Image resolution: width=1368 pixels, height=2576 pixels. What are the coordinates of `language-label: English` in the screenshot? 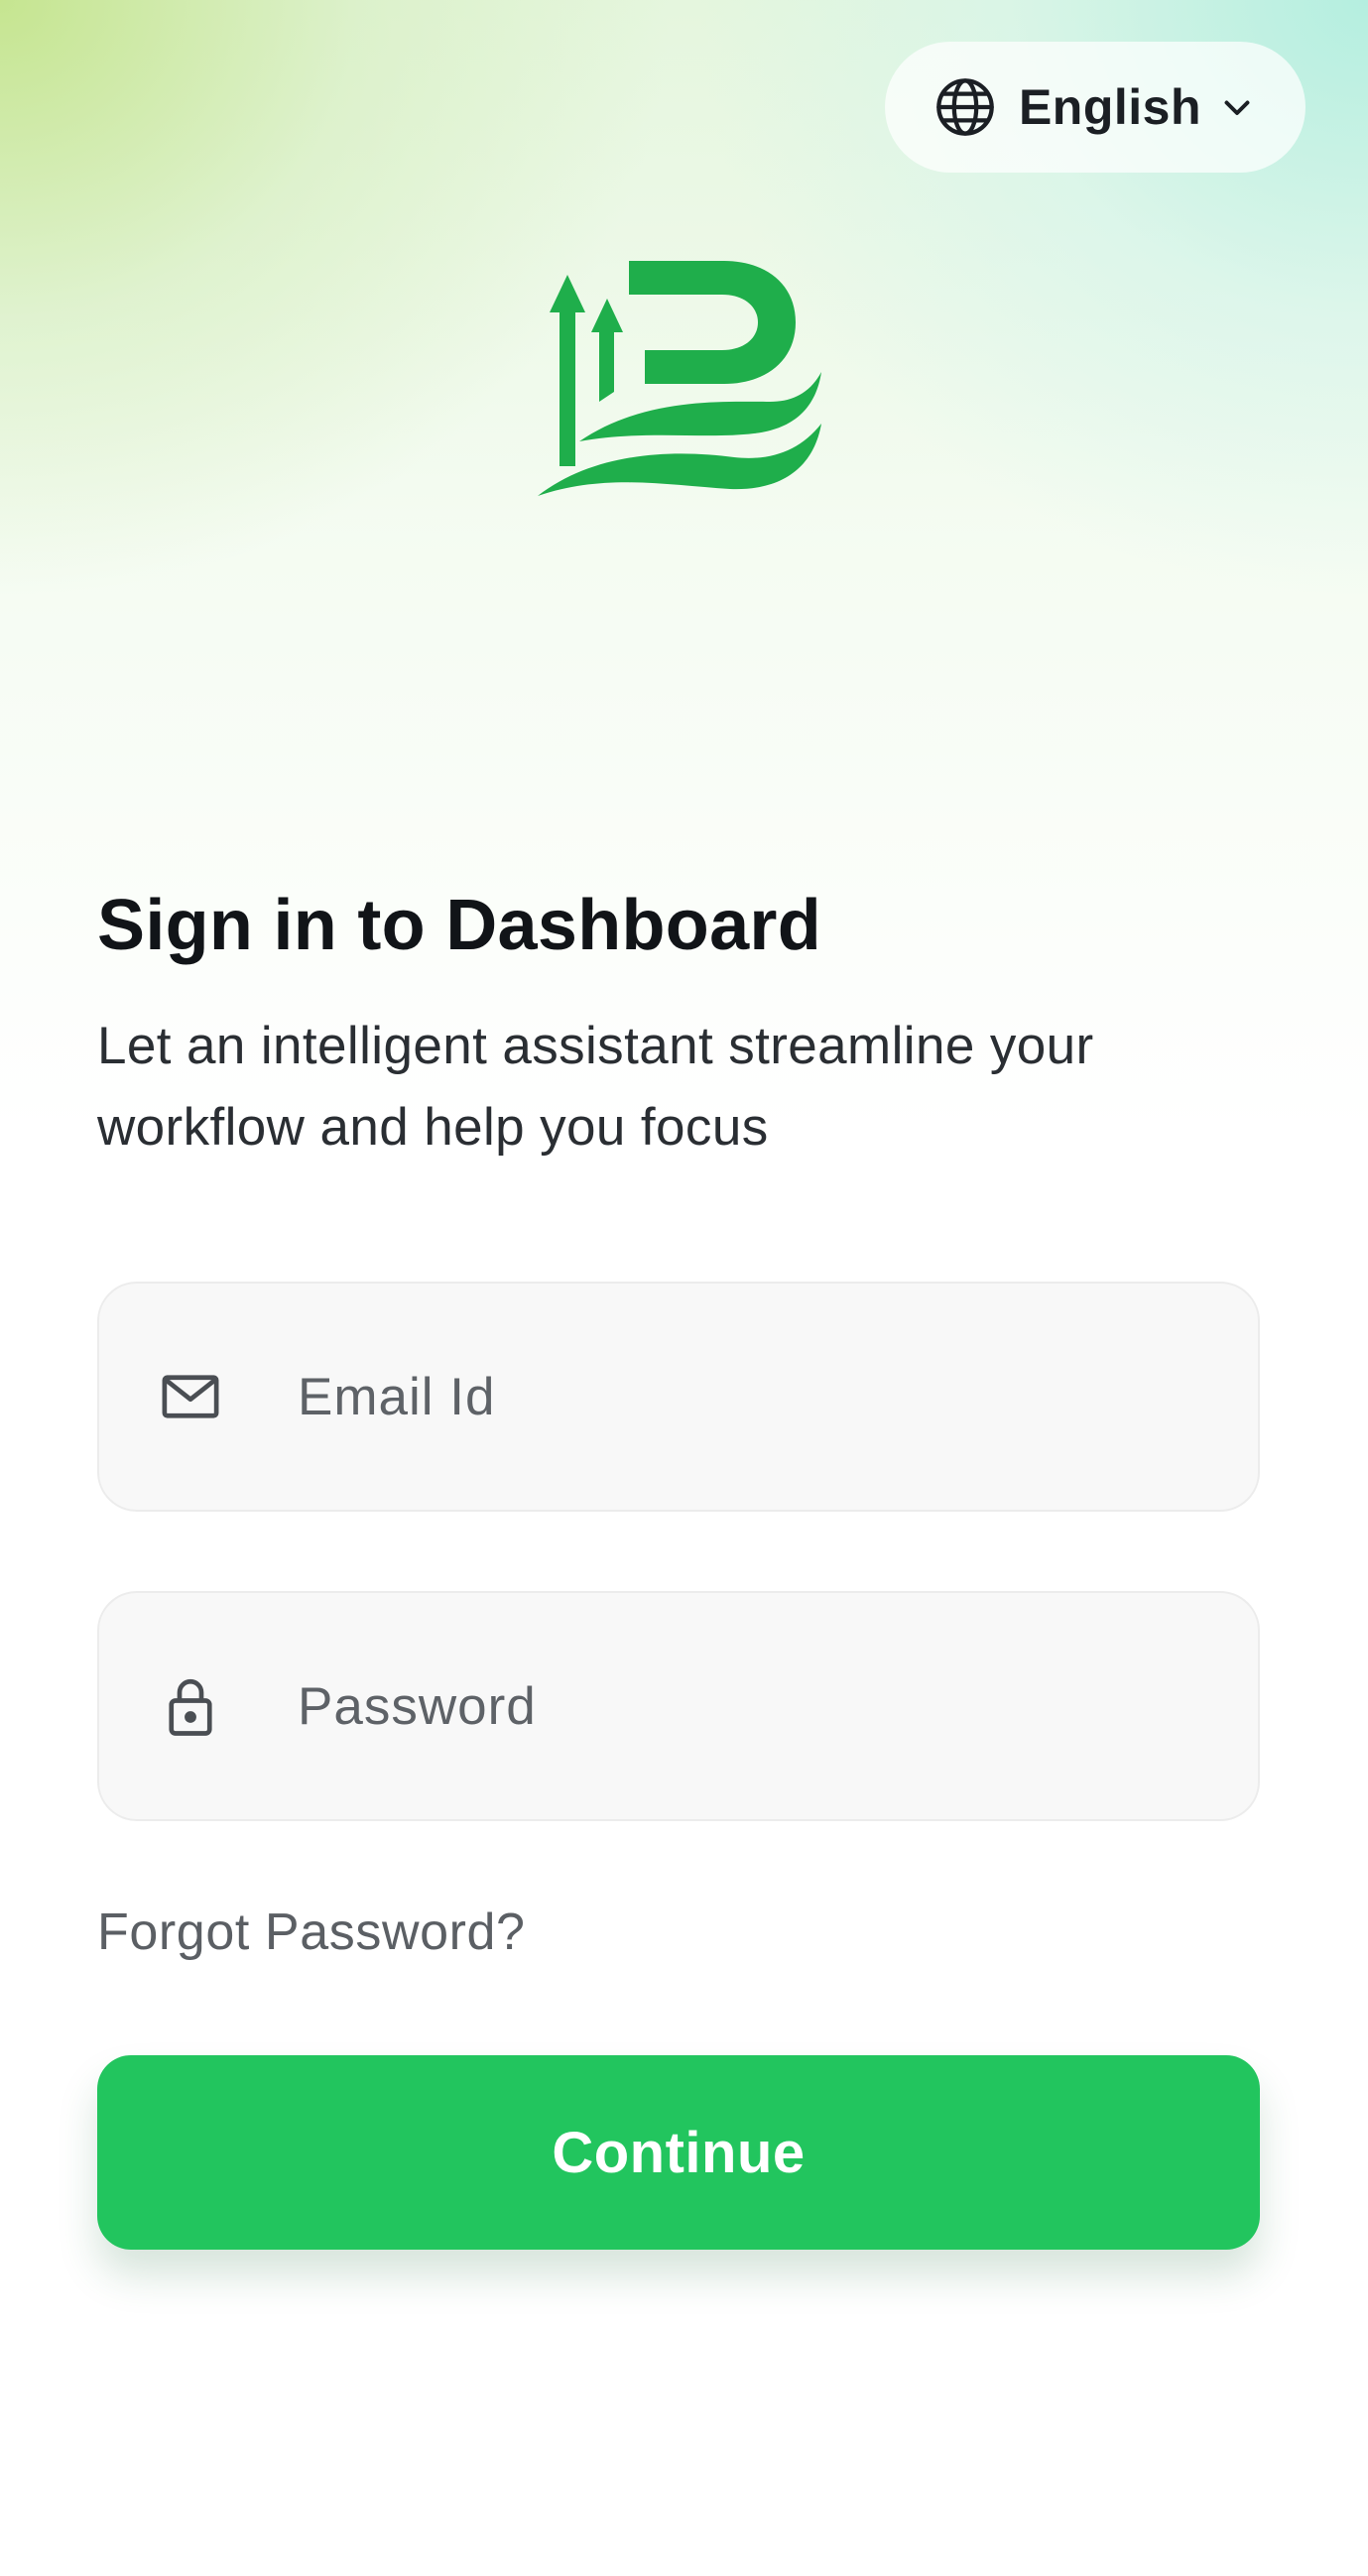 It's located at (1110, 107).